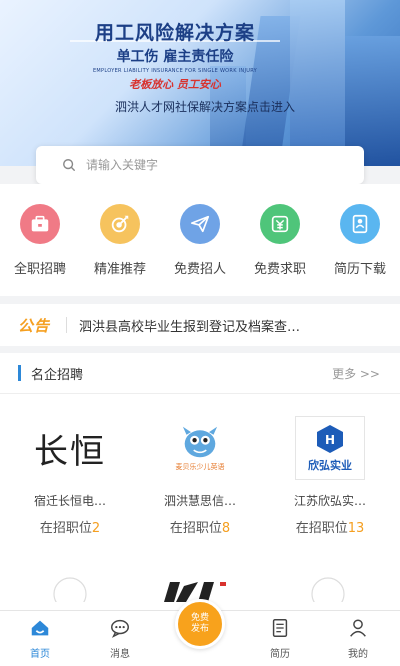 The width and height of the screenshot is (400, 666). Describe the element at coordinates (39, 269) in the screenshot. I see `menu-label: 全职招聘` at that location.